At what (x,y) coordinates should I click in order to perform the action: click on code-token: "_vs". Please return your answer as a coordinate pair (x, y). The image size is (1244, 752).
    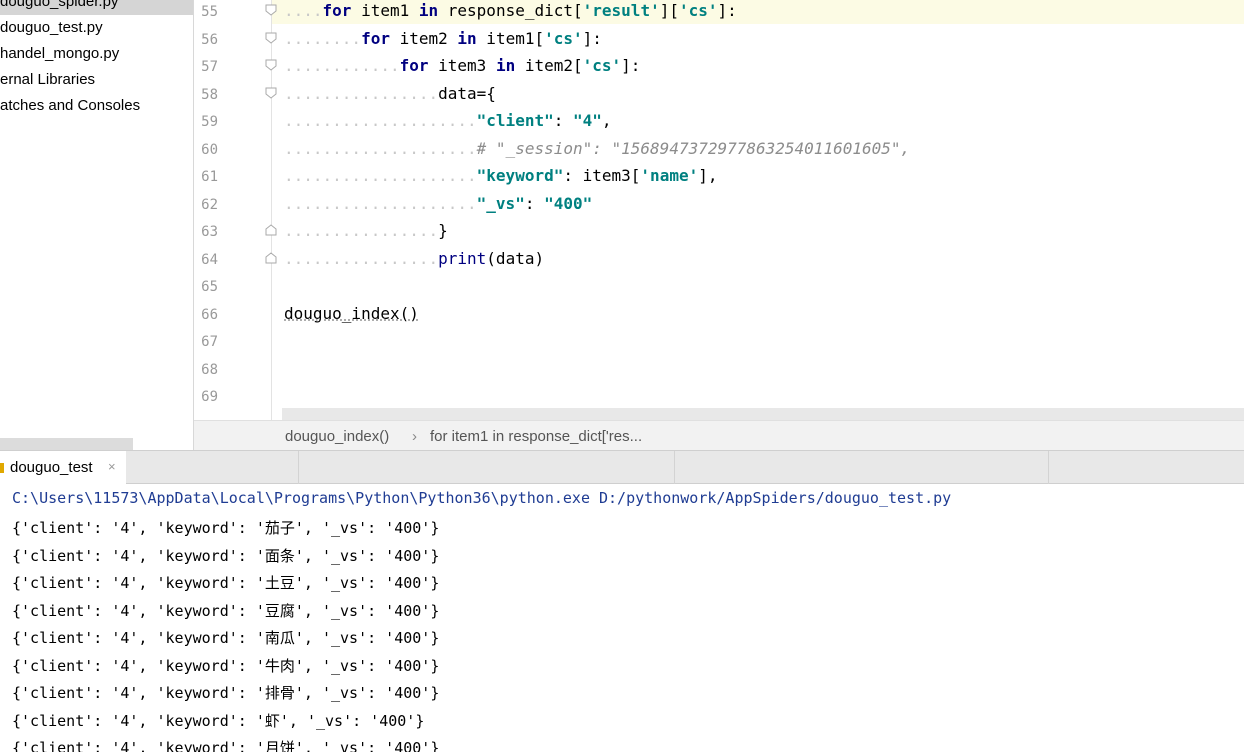
    Looking at the image, I should click on (500, 203).